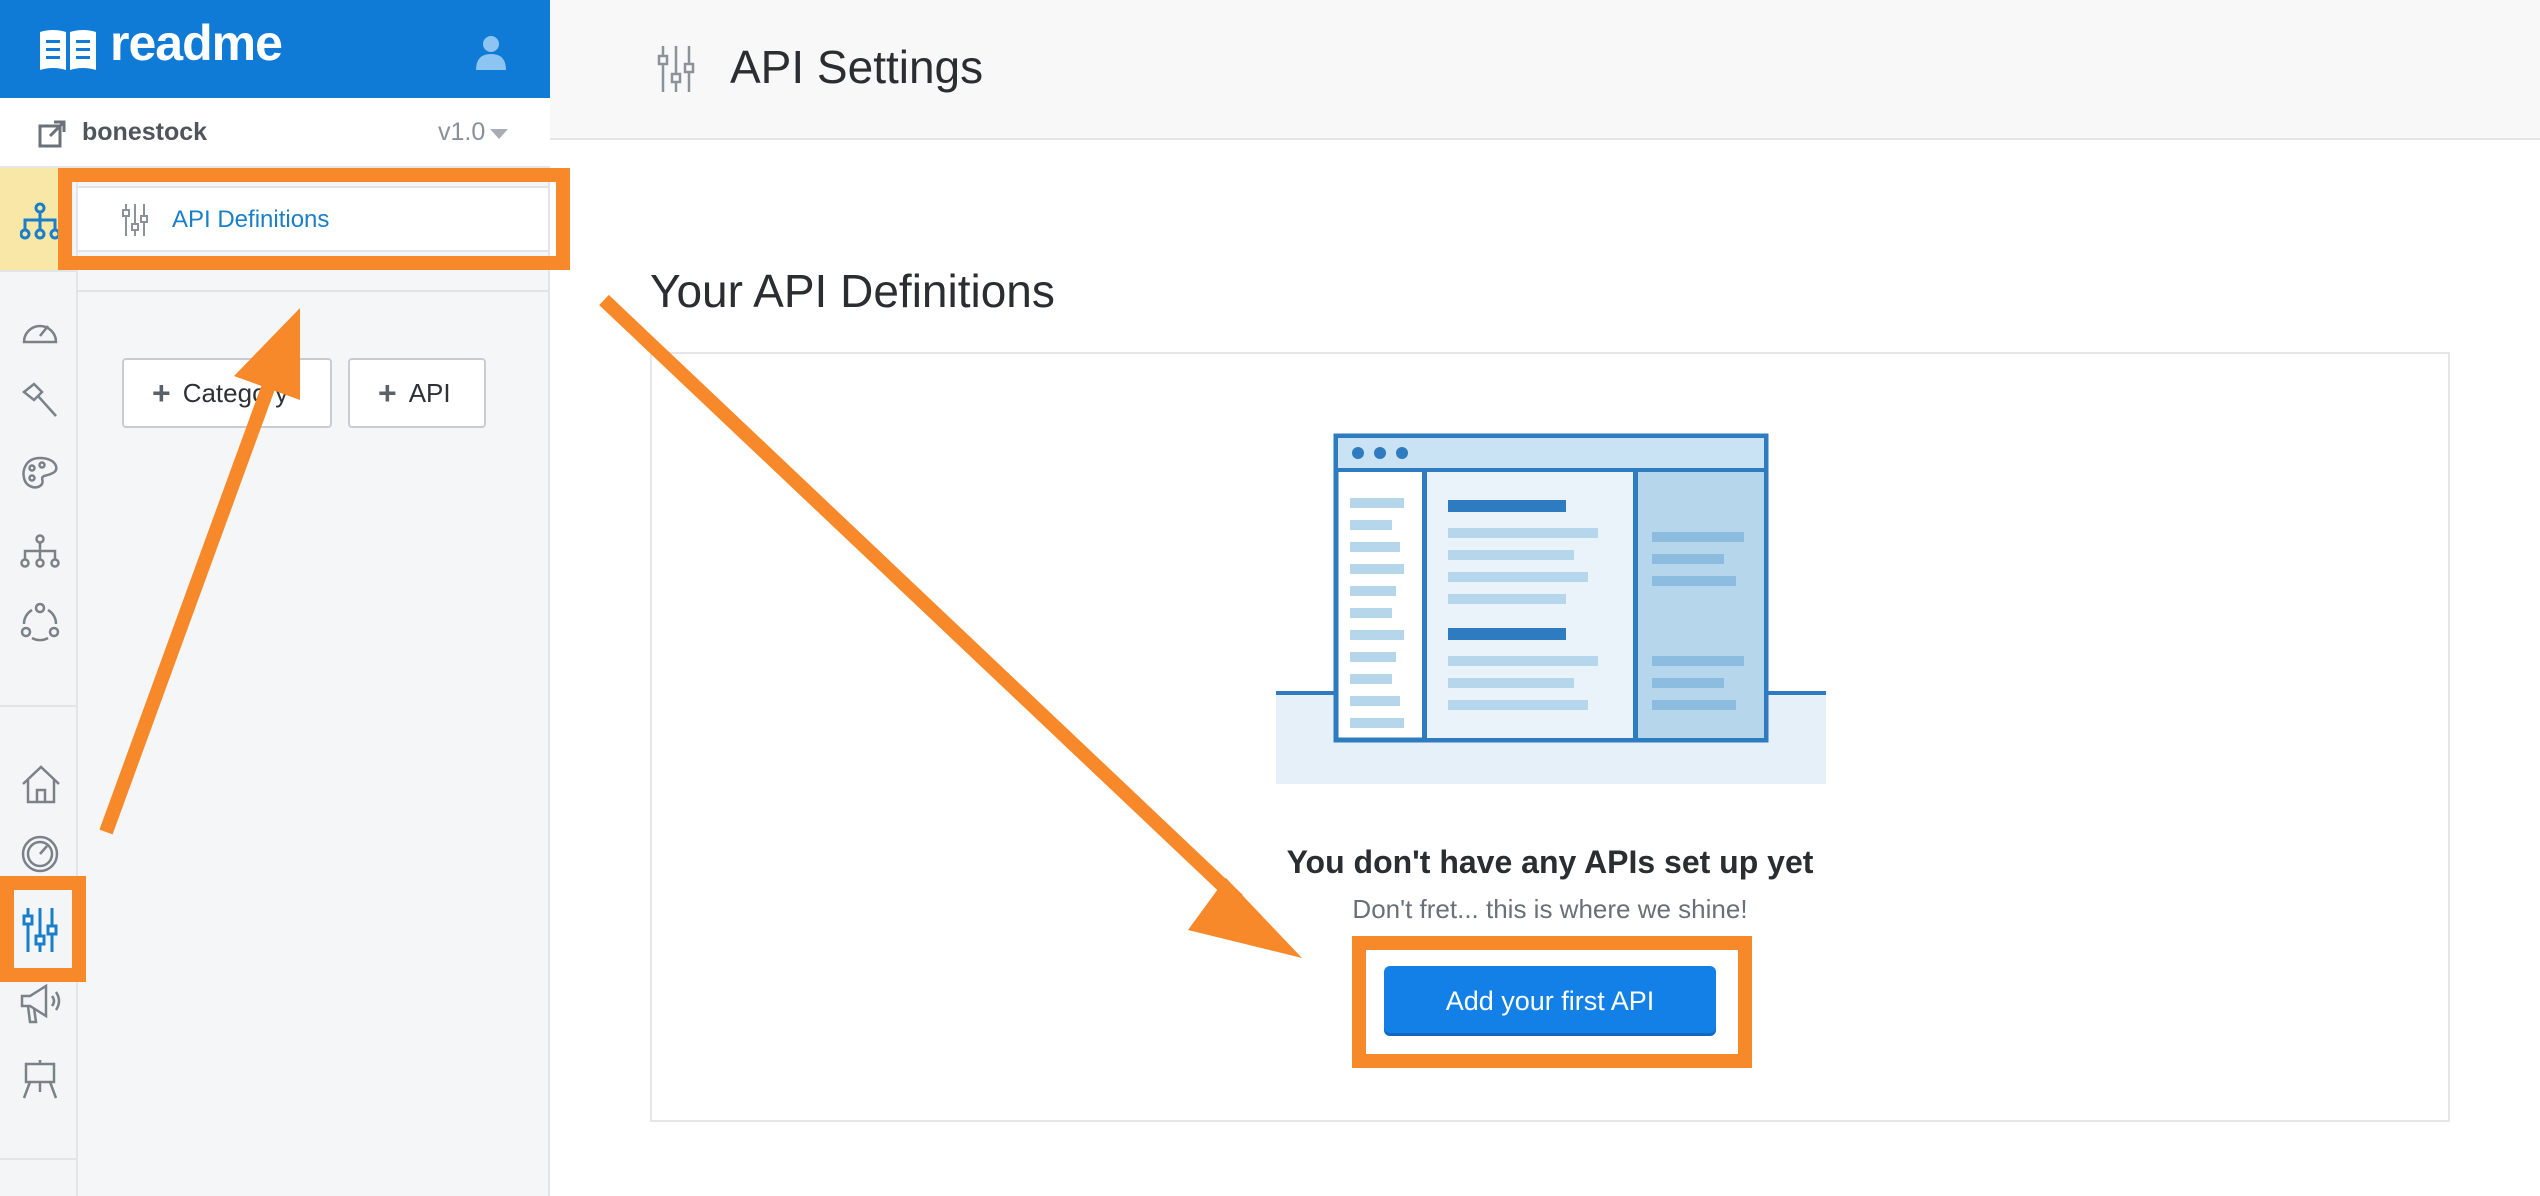  Describe the element at coordinates (1550, 1001) in the screenshot. I see `add-first-api-button: Add your first API` at that location.